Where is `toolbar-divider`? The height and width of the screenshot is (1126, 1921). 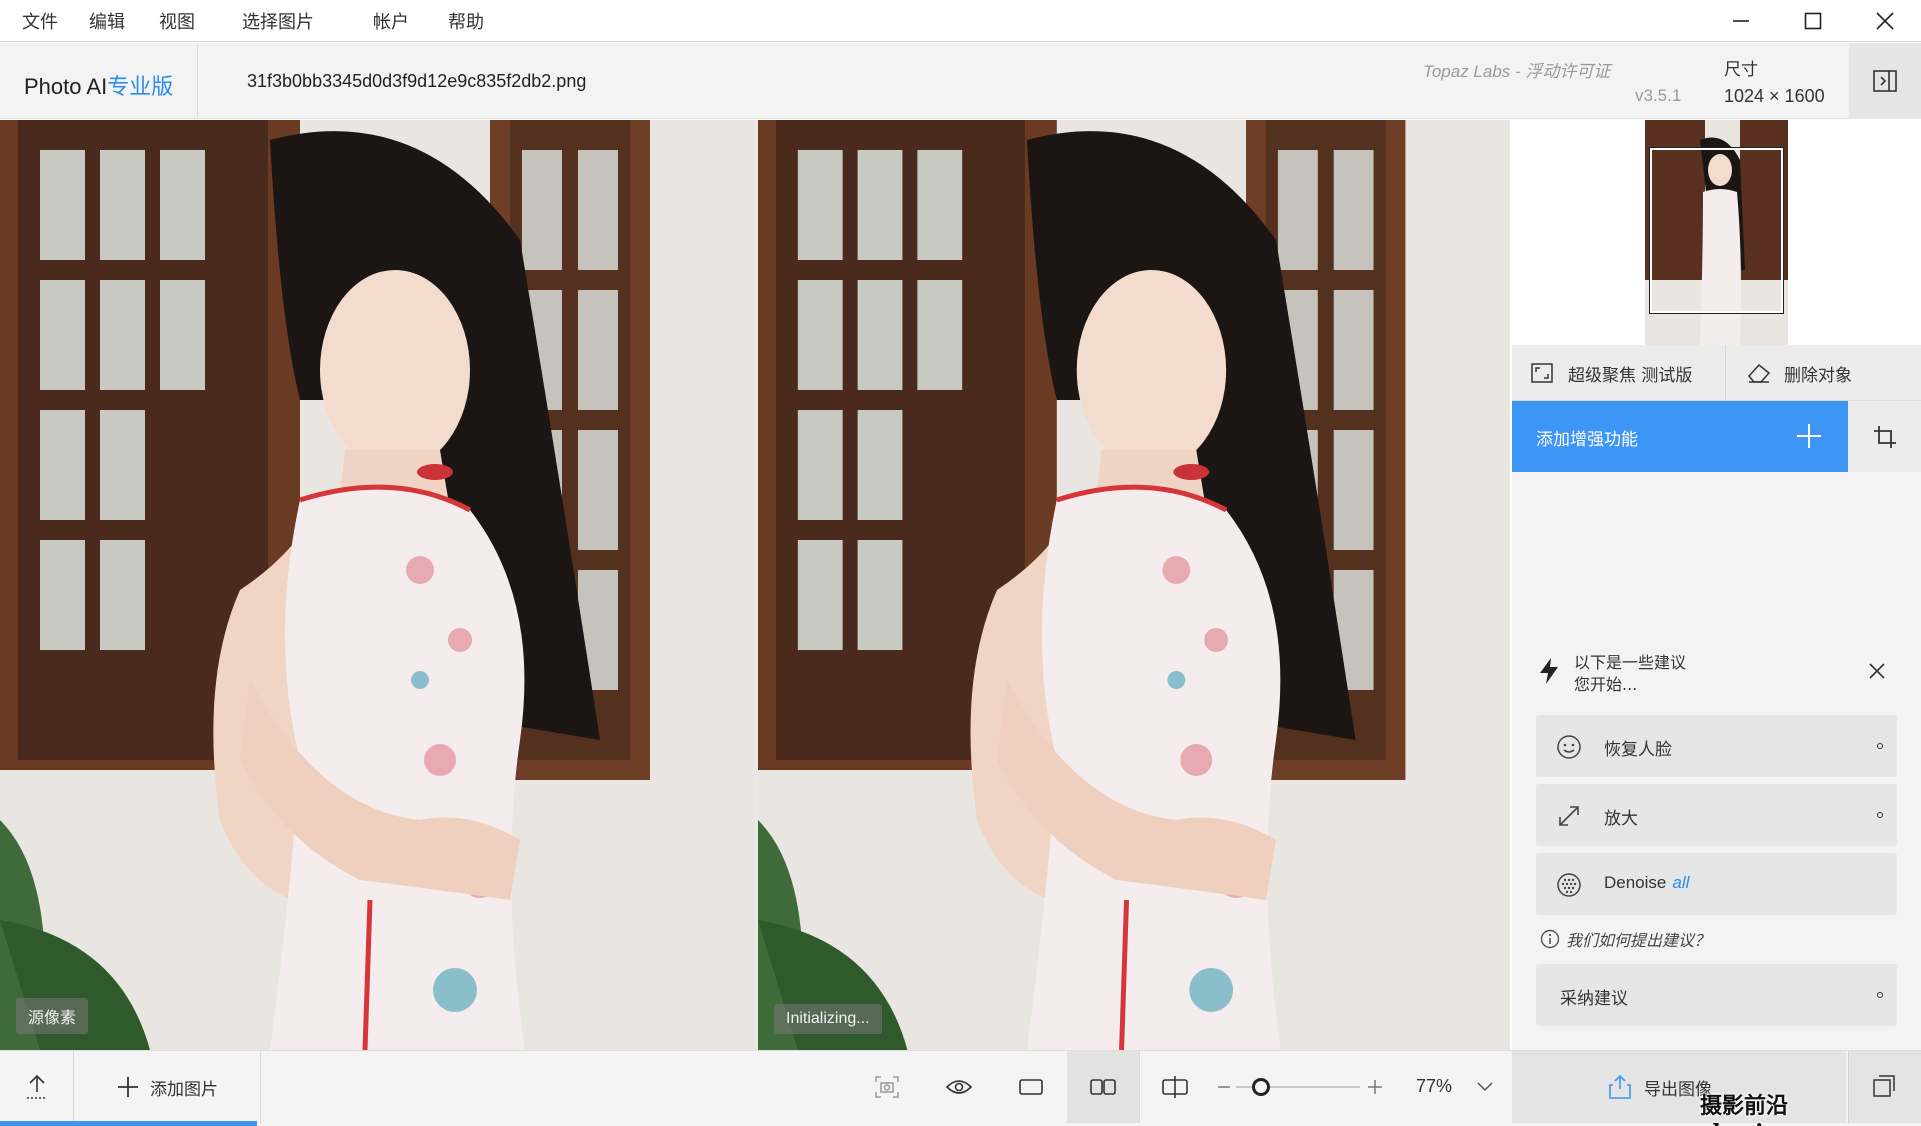 toolbar-divider is located at coordinates (260, 1087).